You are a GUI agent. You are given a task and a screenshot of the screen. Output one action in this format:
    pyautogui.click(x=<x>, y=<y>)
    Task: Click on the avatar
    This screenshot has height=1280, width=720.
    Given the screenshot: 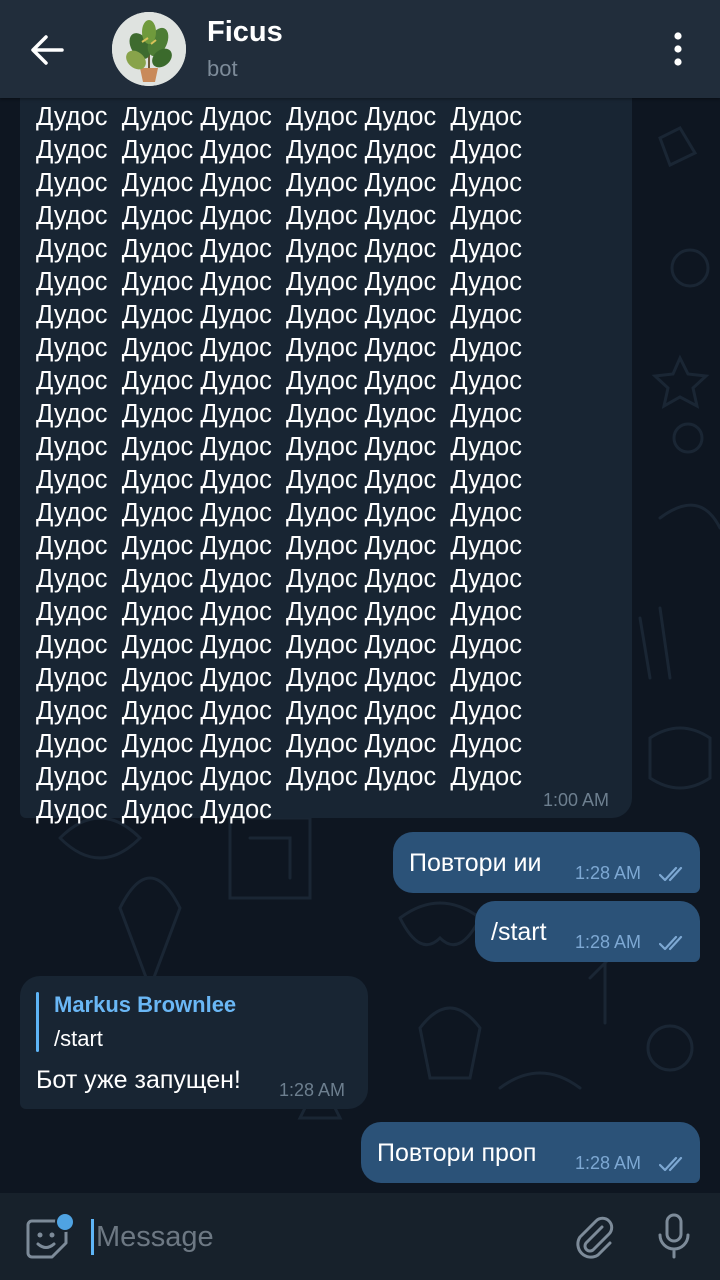 What is the action you would take?
    pyautogui.click(x=149, y=49)
    